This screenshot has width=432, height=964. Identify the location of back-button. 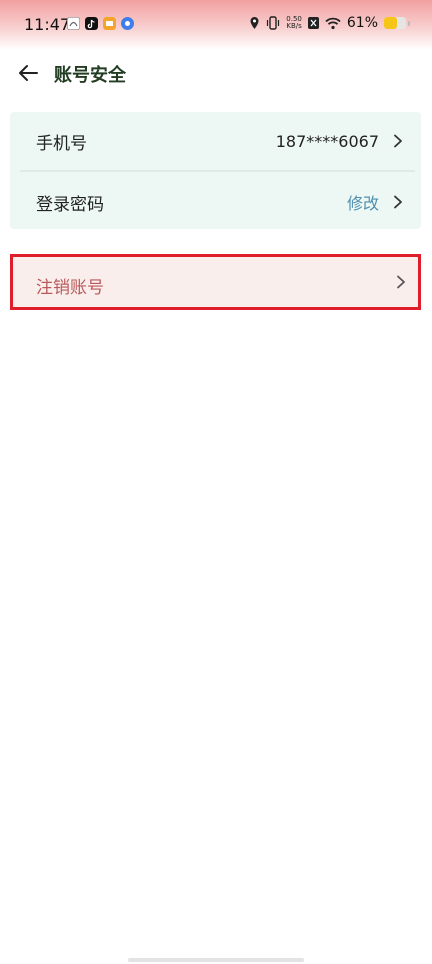
(28, 73).